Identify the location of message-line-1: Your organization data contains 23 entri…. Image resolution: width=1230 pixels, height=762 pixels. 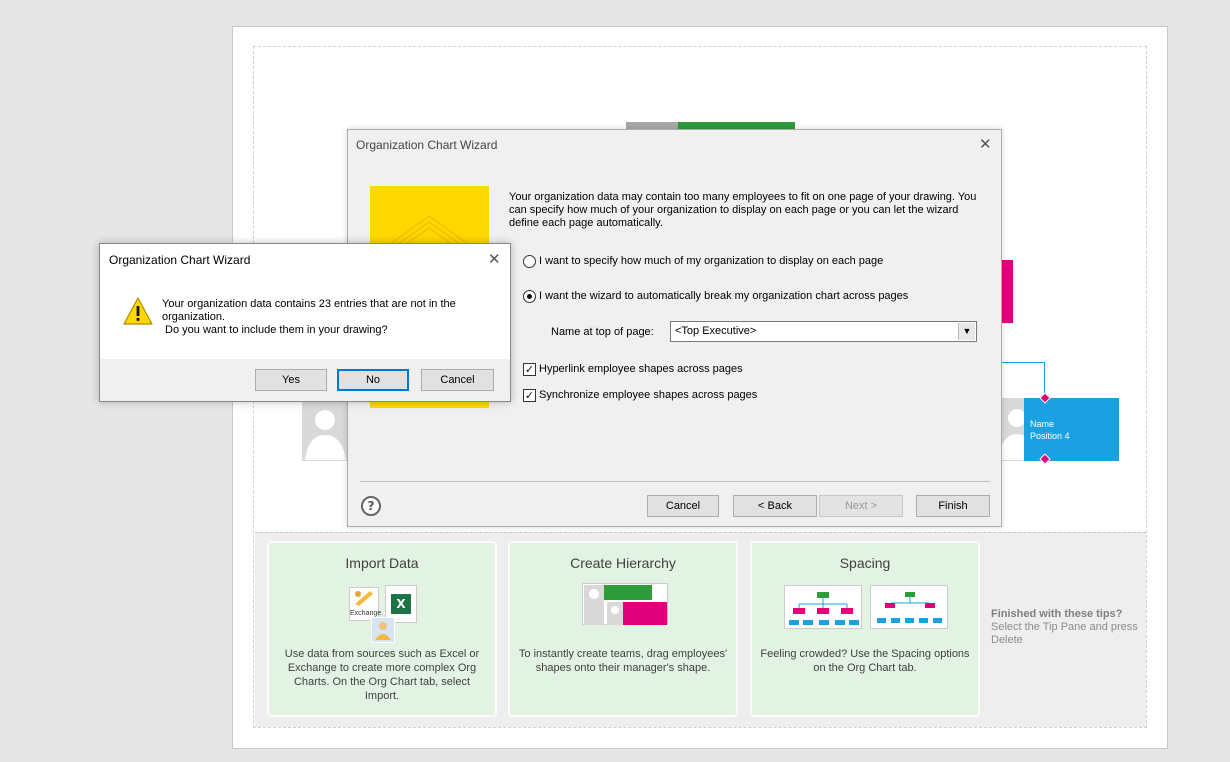
(309, 310).